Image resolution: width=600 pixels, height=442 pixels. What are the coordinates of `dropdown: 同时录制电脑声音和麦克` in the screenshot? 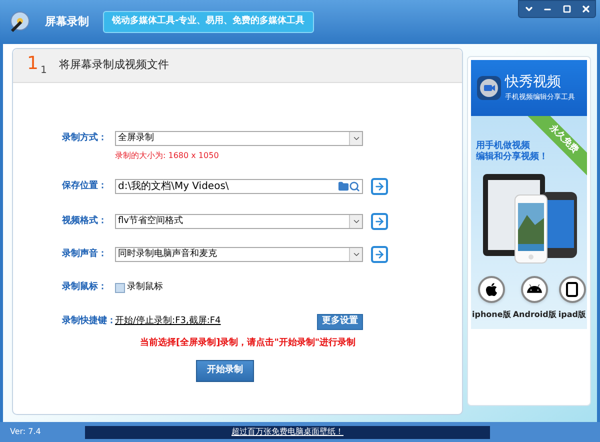 It's located at (239, 254).